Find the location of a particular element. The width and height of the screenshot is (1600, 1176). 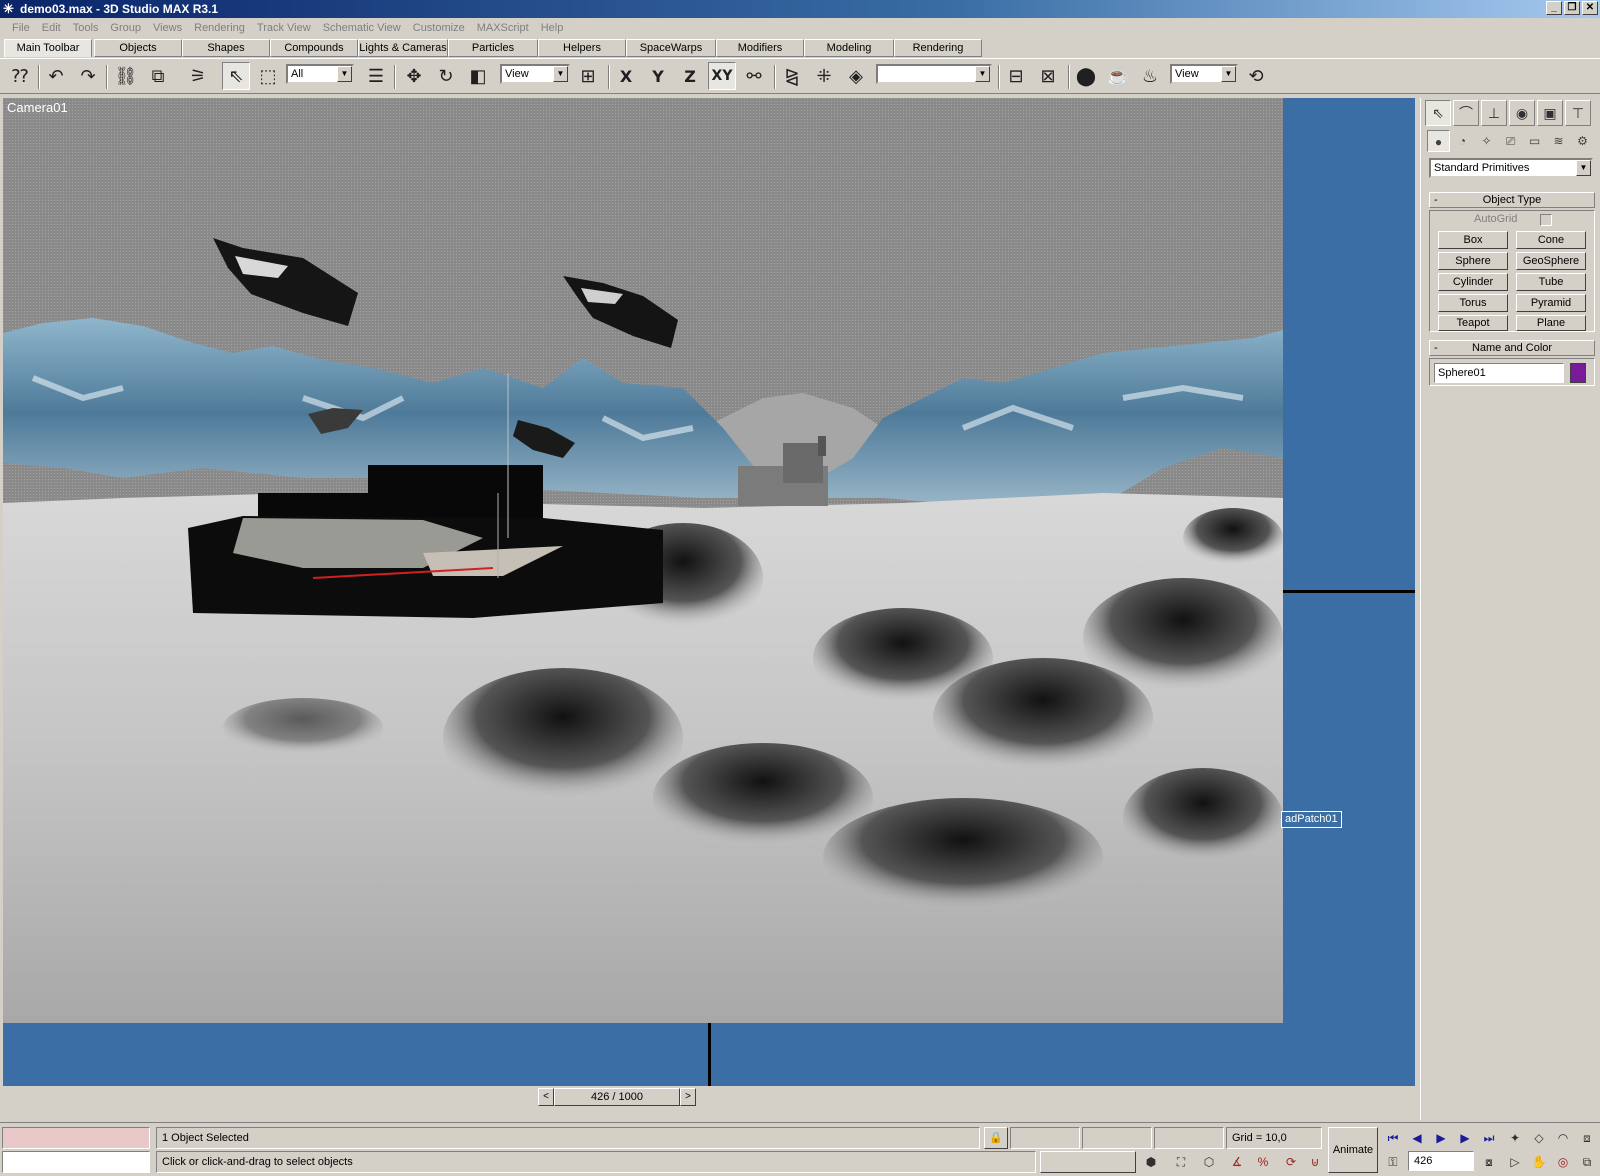

tab-objects: Objects is located at coordinates (138, 48).